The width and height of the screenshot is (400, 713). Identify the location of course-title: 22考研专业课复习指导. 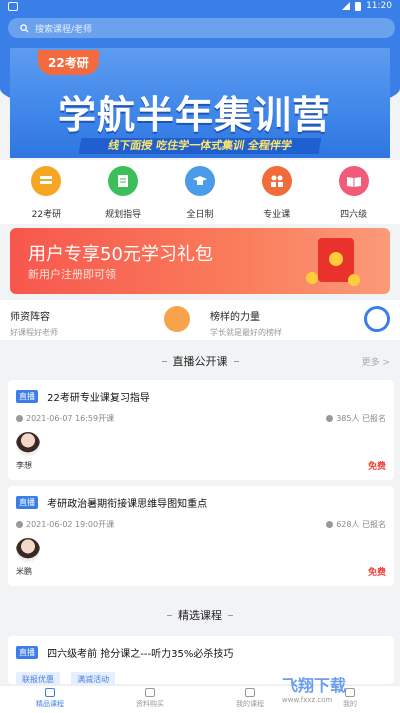
(98, 398).